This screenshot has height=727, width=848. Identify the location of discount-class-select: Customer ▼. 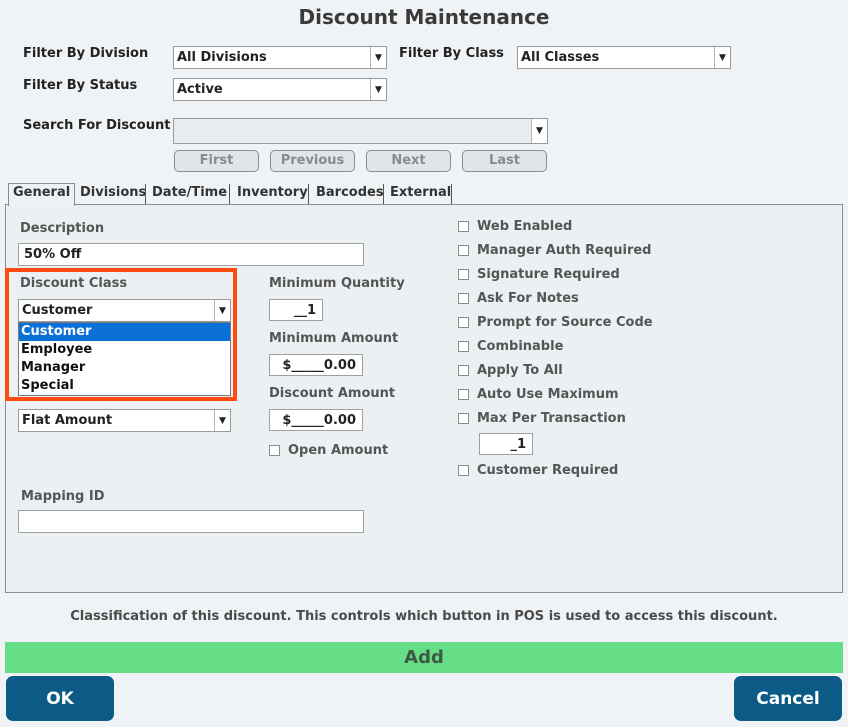
(124, 310).